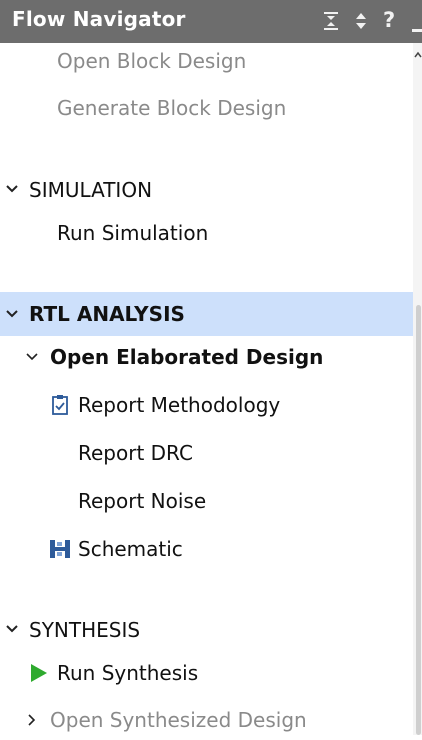 This screenshot has width=422, height=740. Describe the element at coordinates (172, 108) in the screenshot. I see `nav-item-label: Generate Block Design` at that location.